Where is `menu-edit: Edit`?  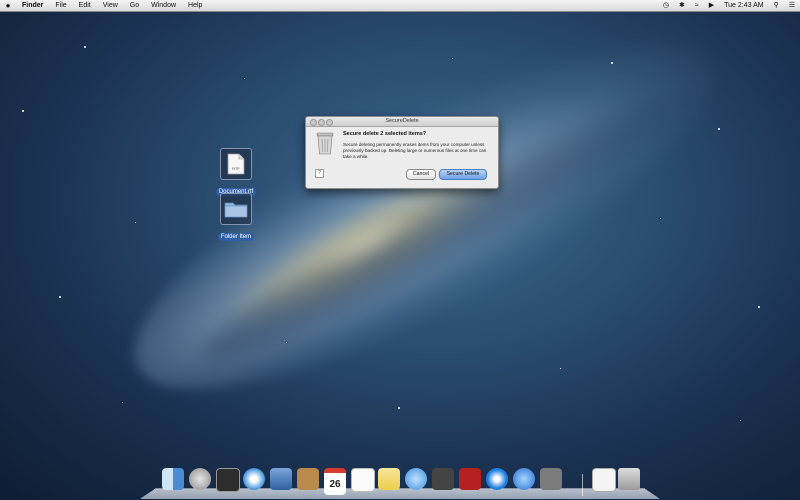
menu-edit: Edit is located at coordinates (85, 5).